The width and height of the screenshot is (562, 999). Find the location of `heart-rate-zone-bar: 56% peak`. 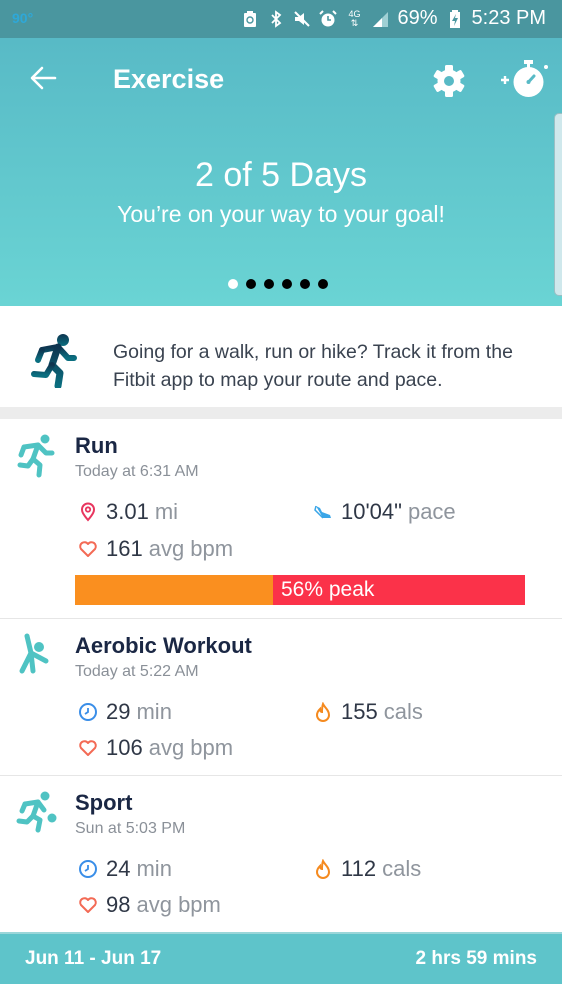

heart-rate-zone-bar: 56% peak is located at coordinates (300, 590).